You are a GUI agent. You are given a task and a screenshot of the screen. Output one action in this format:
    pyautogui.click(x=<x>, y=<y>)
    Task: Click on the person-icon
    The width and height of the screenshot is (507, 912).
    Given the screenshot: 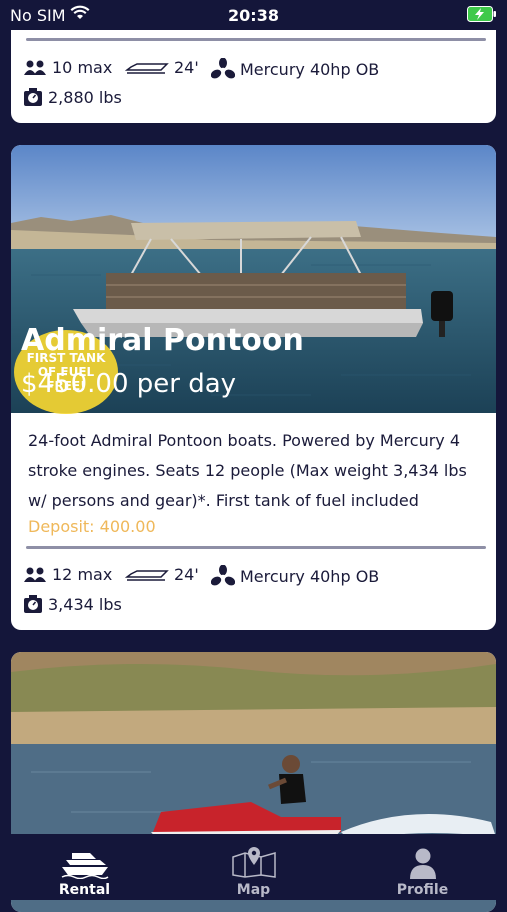 What is the action you would take?
    pyautogui.click(x=422, y=863)
    